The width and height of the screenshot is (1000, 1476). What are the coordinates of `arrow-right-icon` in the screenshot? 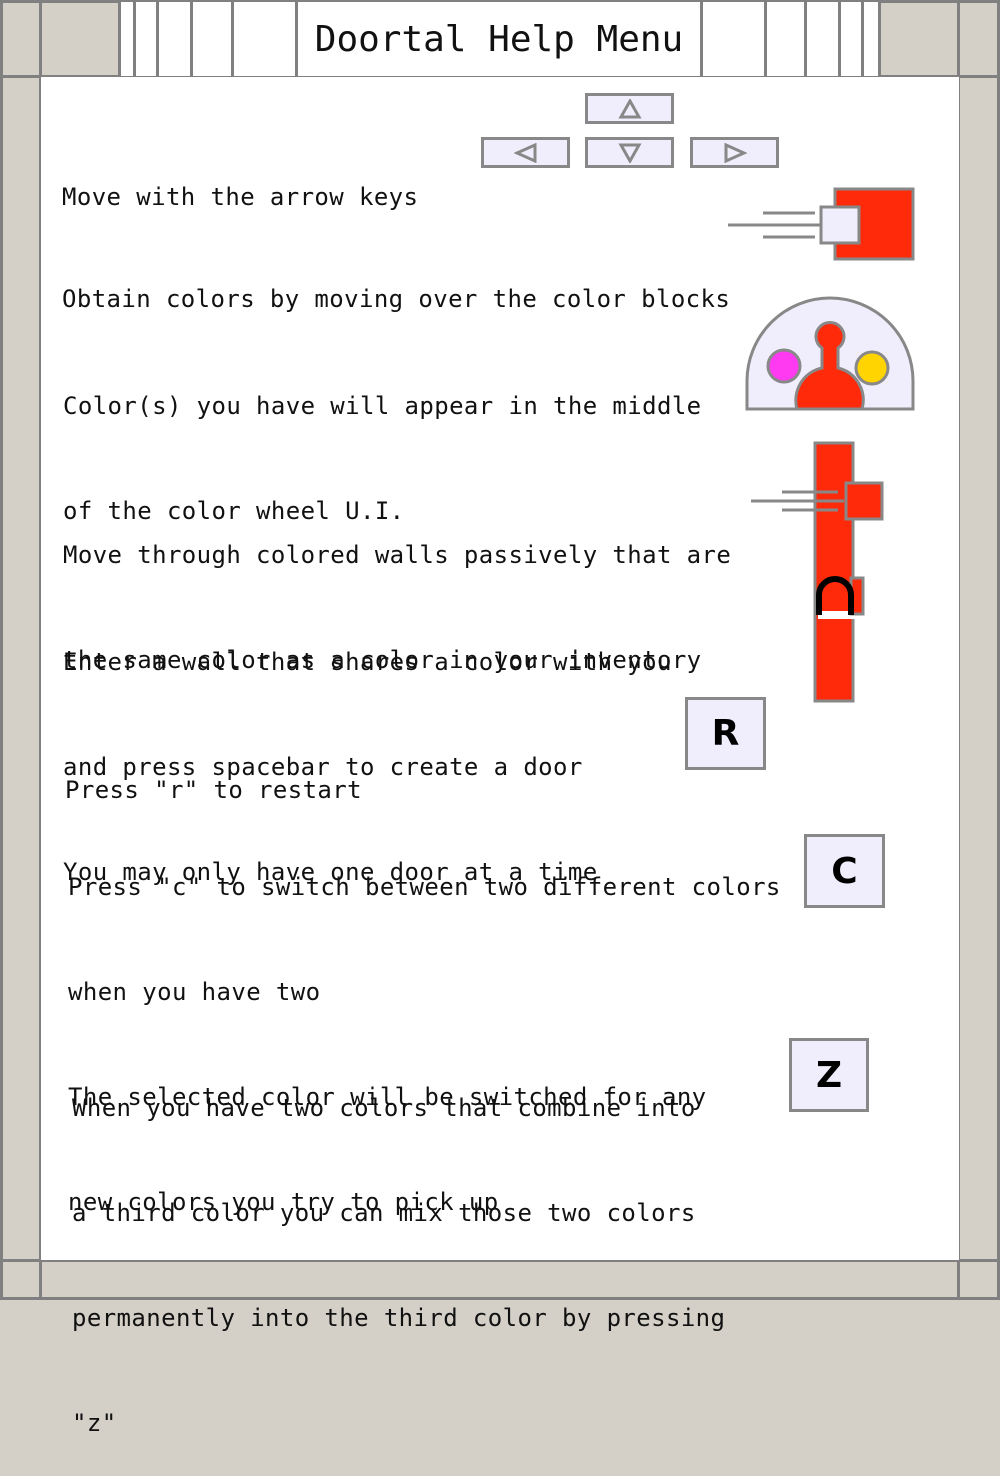 It's located at (735, 152).